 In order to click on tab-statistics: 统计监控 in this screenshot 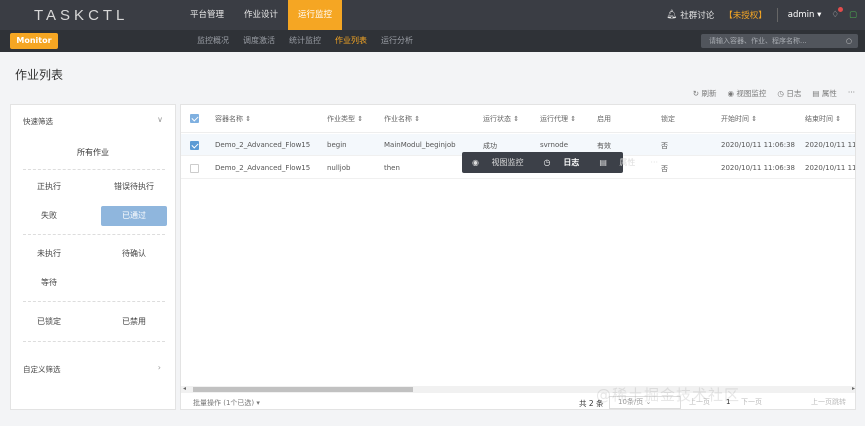, I will do `click(305, 41)`.